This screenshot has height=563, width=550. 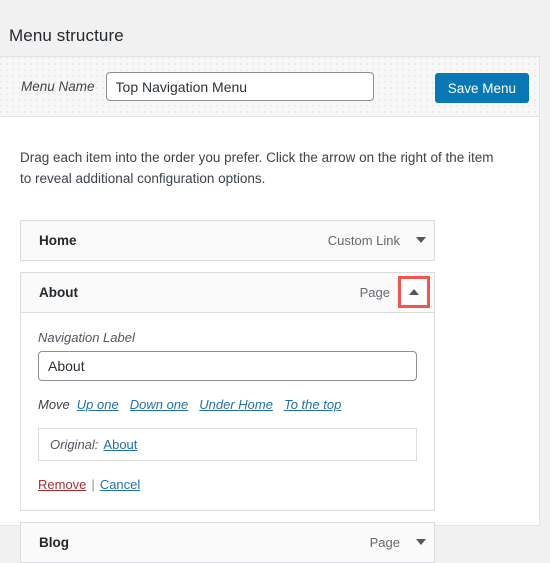 I want to click on original-field: Original: About, so click(x=227, y=444).